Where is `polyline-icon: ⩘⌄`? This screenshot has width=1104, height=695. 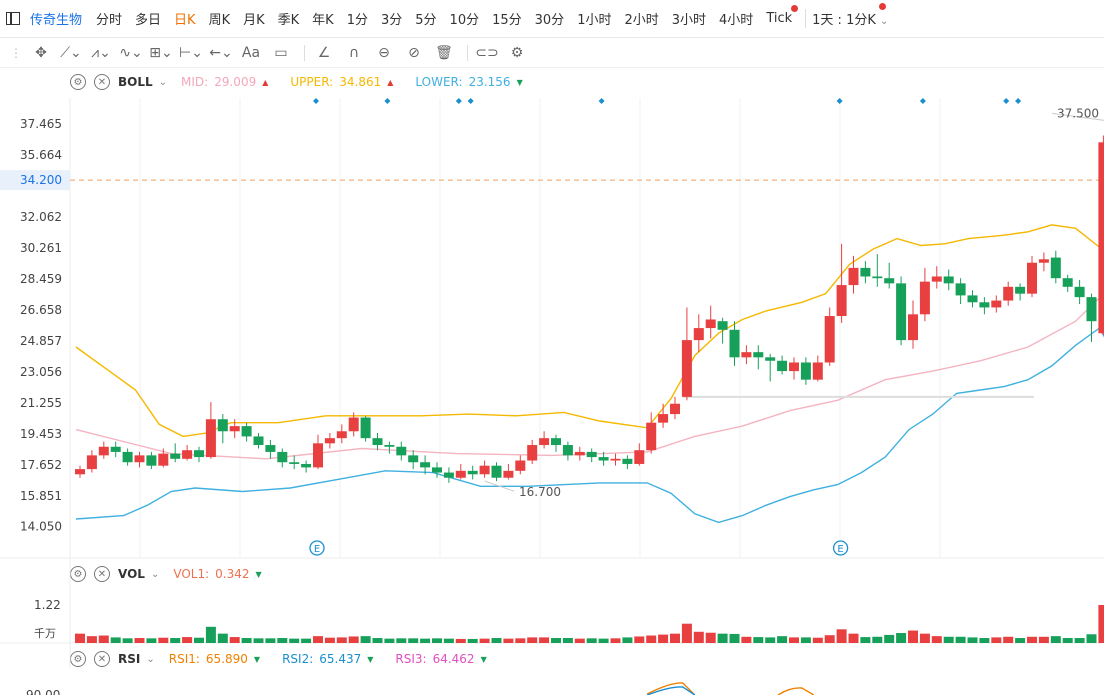 polyline-icon: ⩘⌄ is located at coordinates (101, 53).